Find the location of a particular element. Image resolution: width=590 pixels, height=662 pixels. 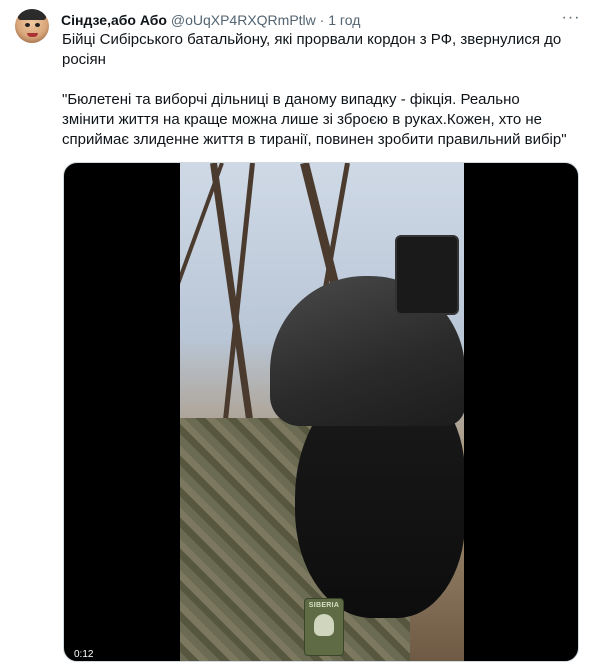

author-avatar is located at coordinates (32, 26).